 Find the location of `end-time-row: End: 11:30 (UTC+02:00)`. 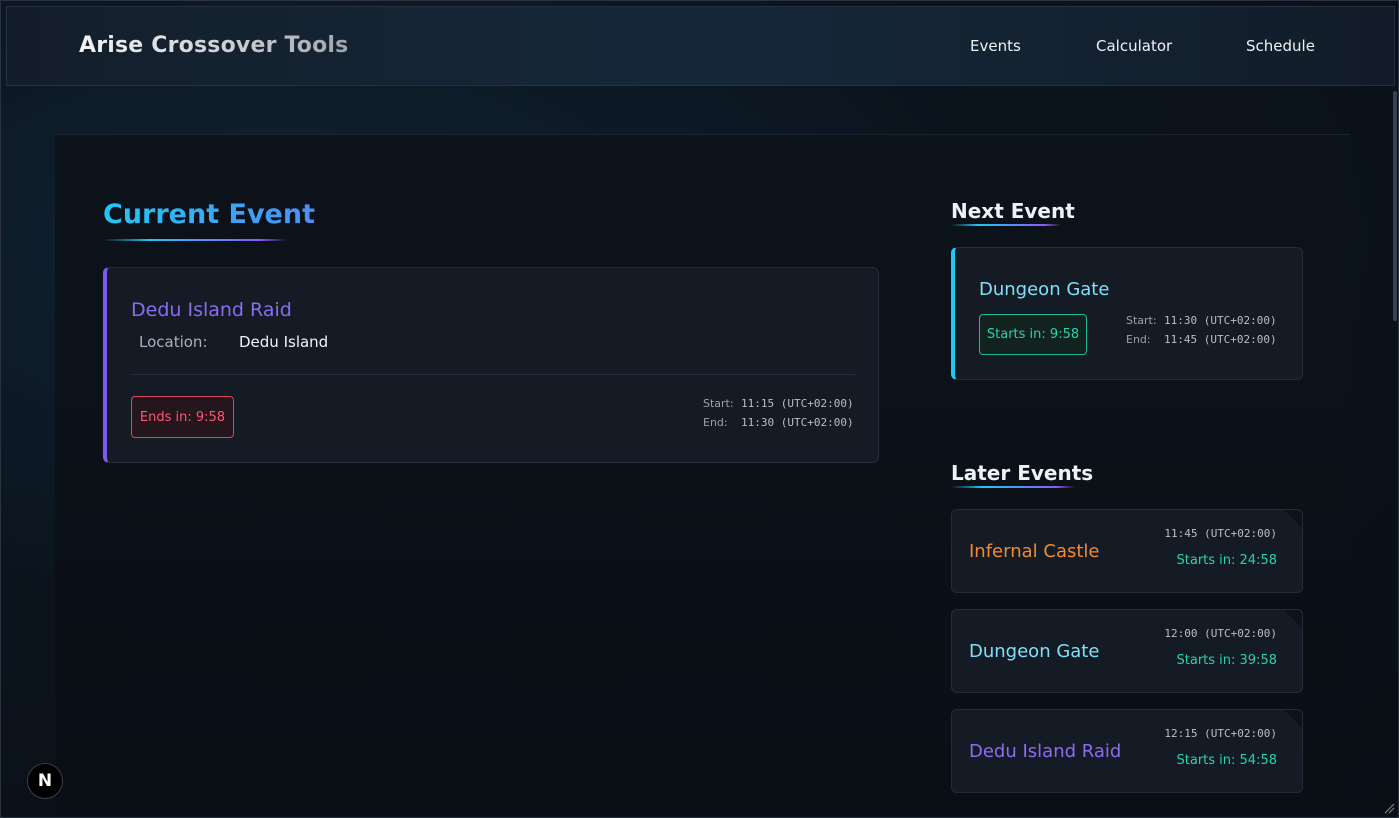

end-time-row: End: 11:30 (UTC+02:00) is located at coordinates (778, 422).